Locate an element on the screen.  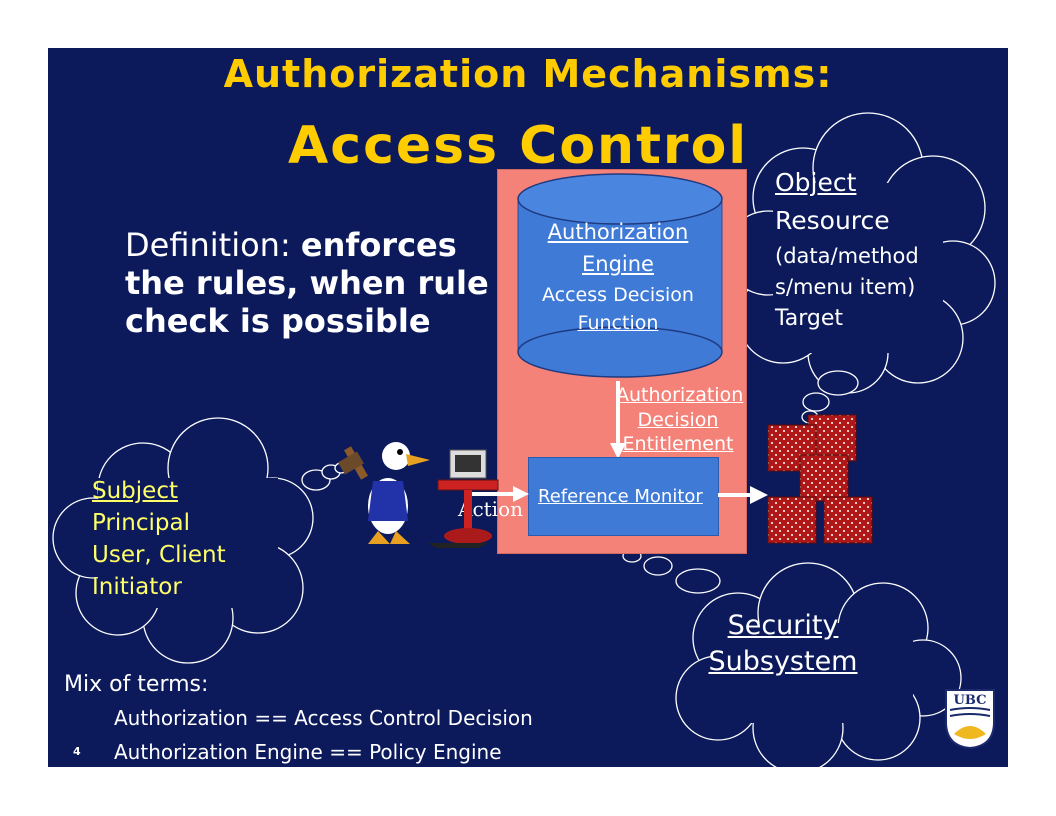
object-title: Object is located at coordinates (816, 182).